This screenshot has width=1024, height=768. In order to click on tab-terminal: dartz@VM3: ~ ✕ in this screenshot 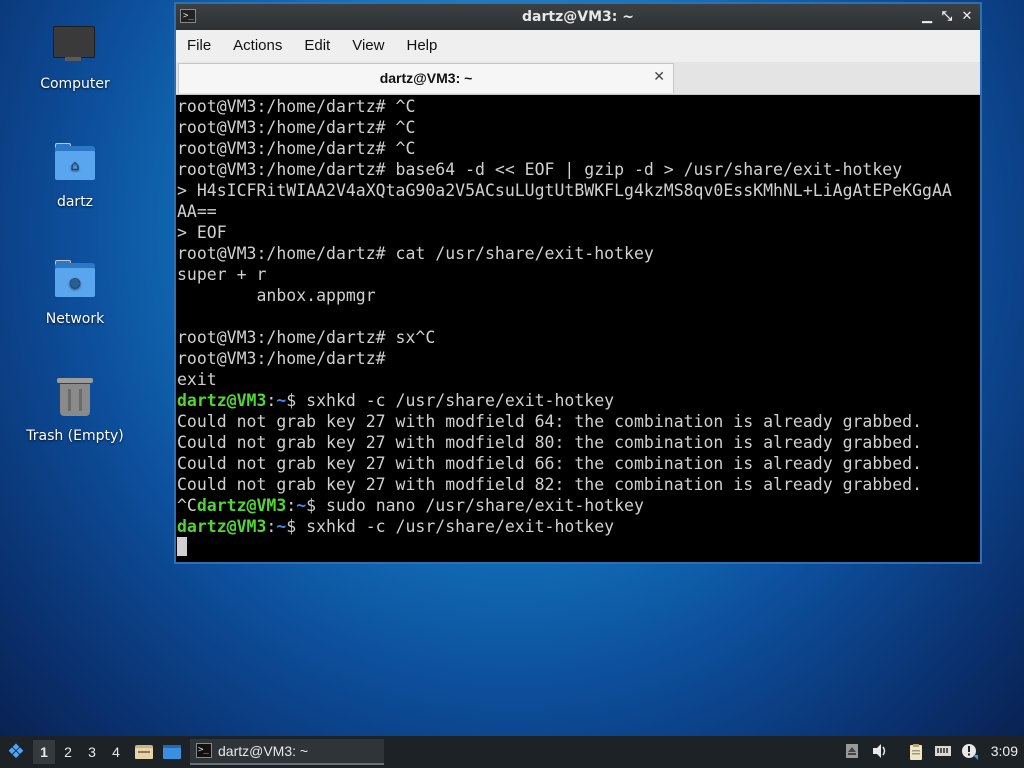, I will do `click(426, 78)`.